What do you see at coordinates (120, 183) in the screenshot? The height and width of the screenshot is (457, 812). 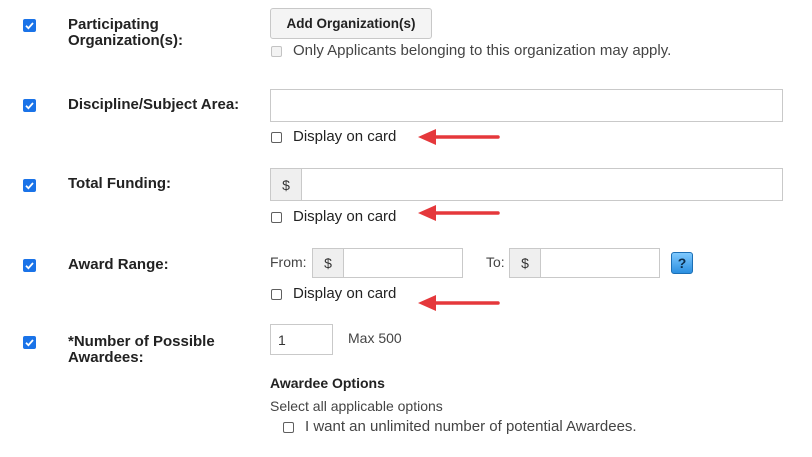 I see `funding-label: Total Funding:` at bounding box center [120, 183].